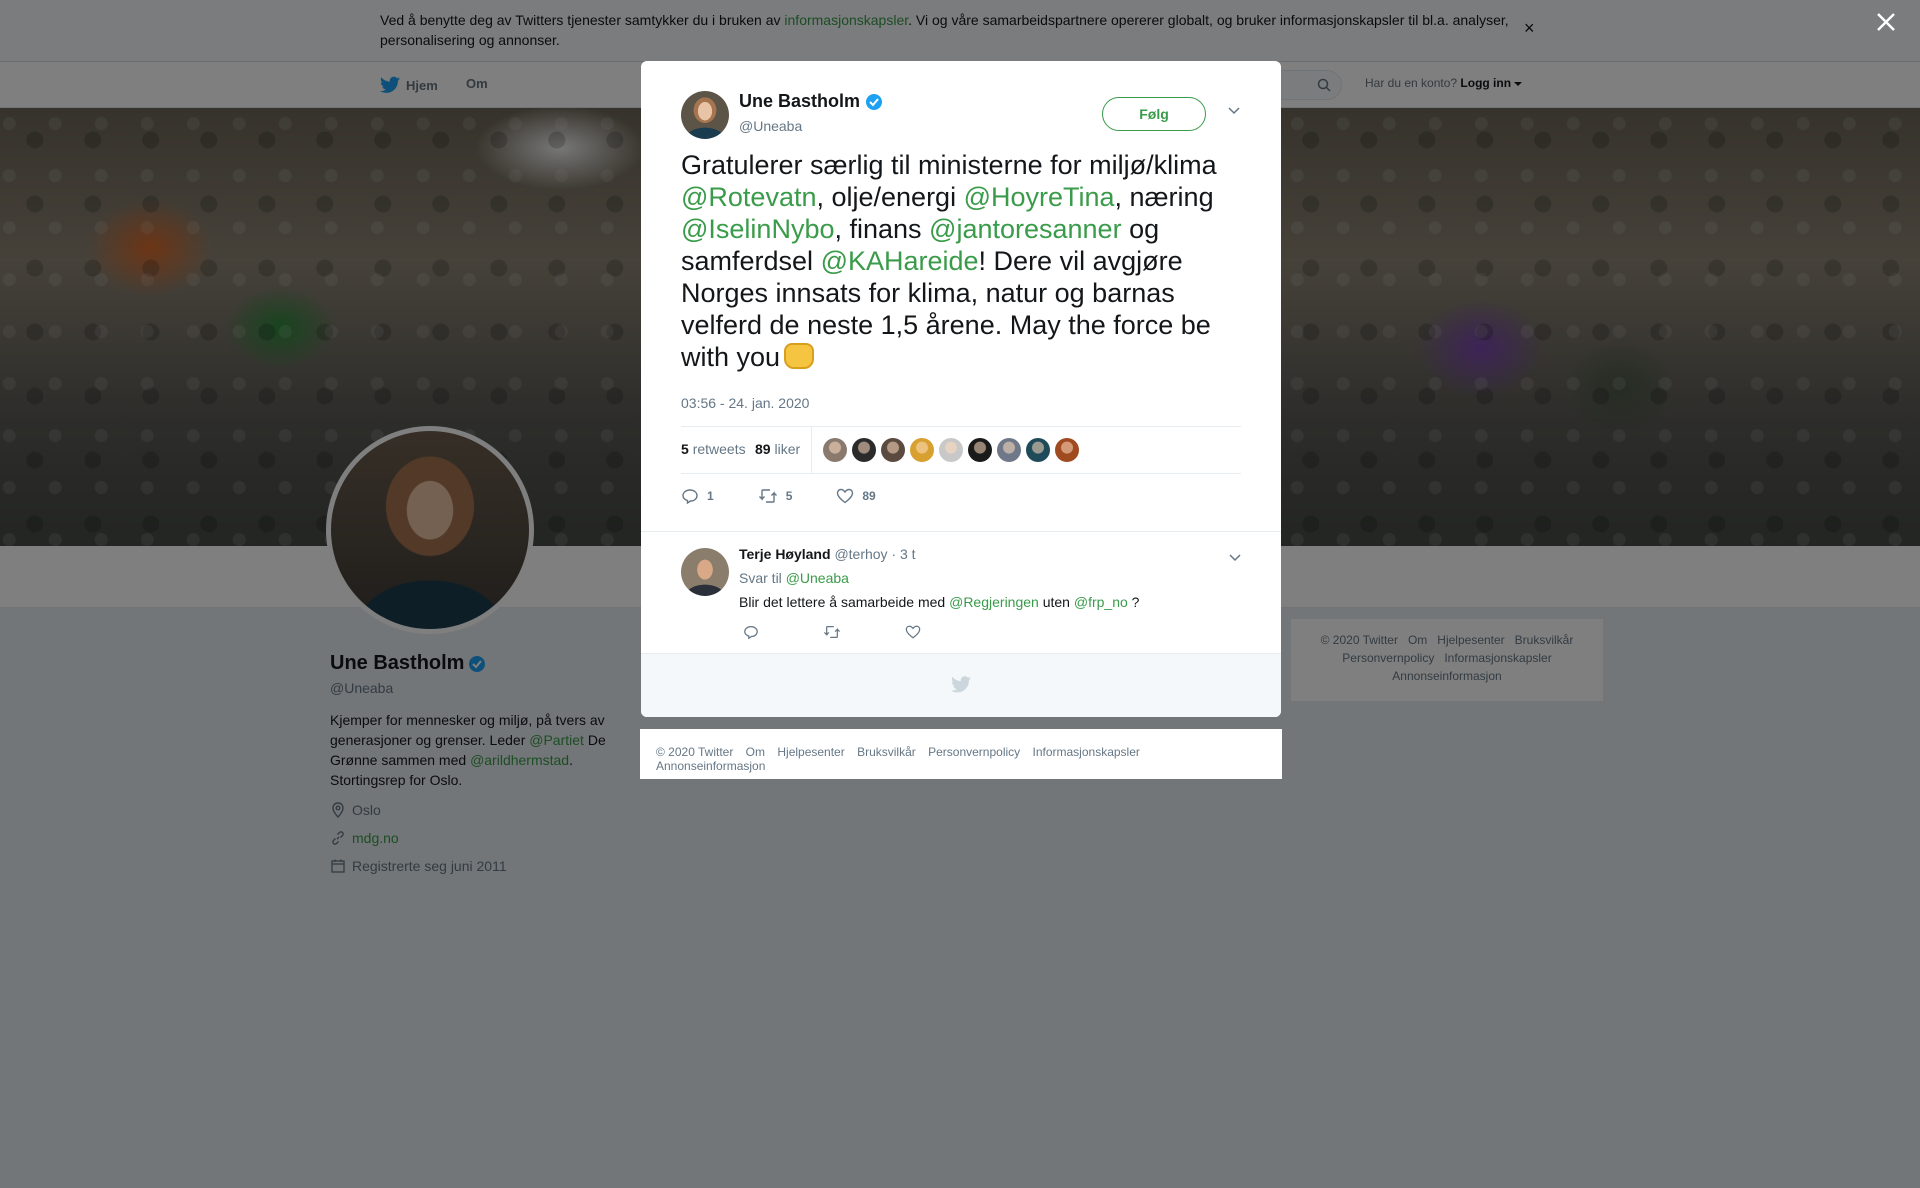 The image size is (1920, 1188). What do you see at coordinates (755, 752) in the screenshot?
I see `footer-about: Om` at bounding box center [755, 752].